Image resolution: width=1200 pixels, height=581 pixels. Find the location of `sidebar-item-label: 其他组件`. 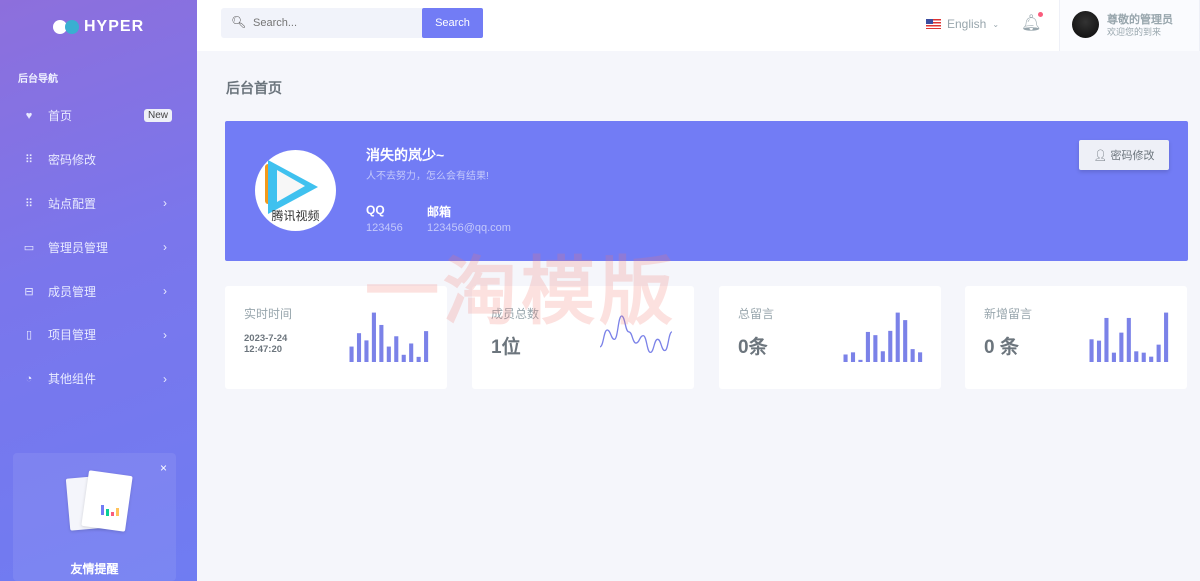

sidebar-item-label: 其他组件 is located at coordinates (72, 379).